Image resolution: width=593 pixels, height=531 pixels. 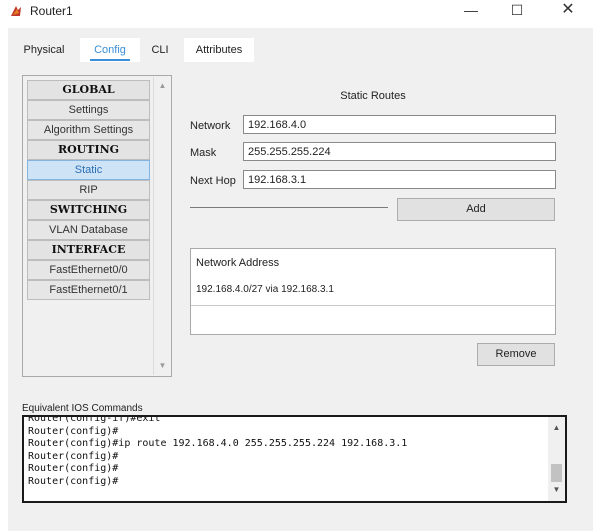 What do you see at coordinates (399, 124) in the screenshot?
I see `network-input` at bounding box center [399, 124].